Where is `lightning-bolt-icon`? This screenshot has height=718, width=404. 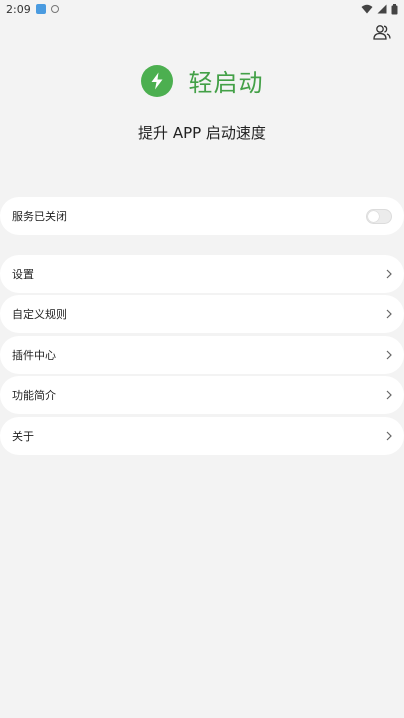 lightning-bolt-icon is located at coordinates (156, 80).